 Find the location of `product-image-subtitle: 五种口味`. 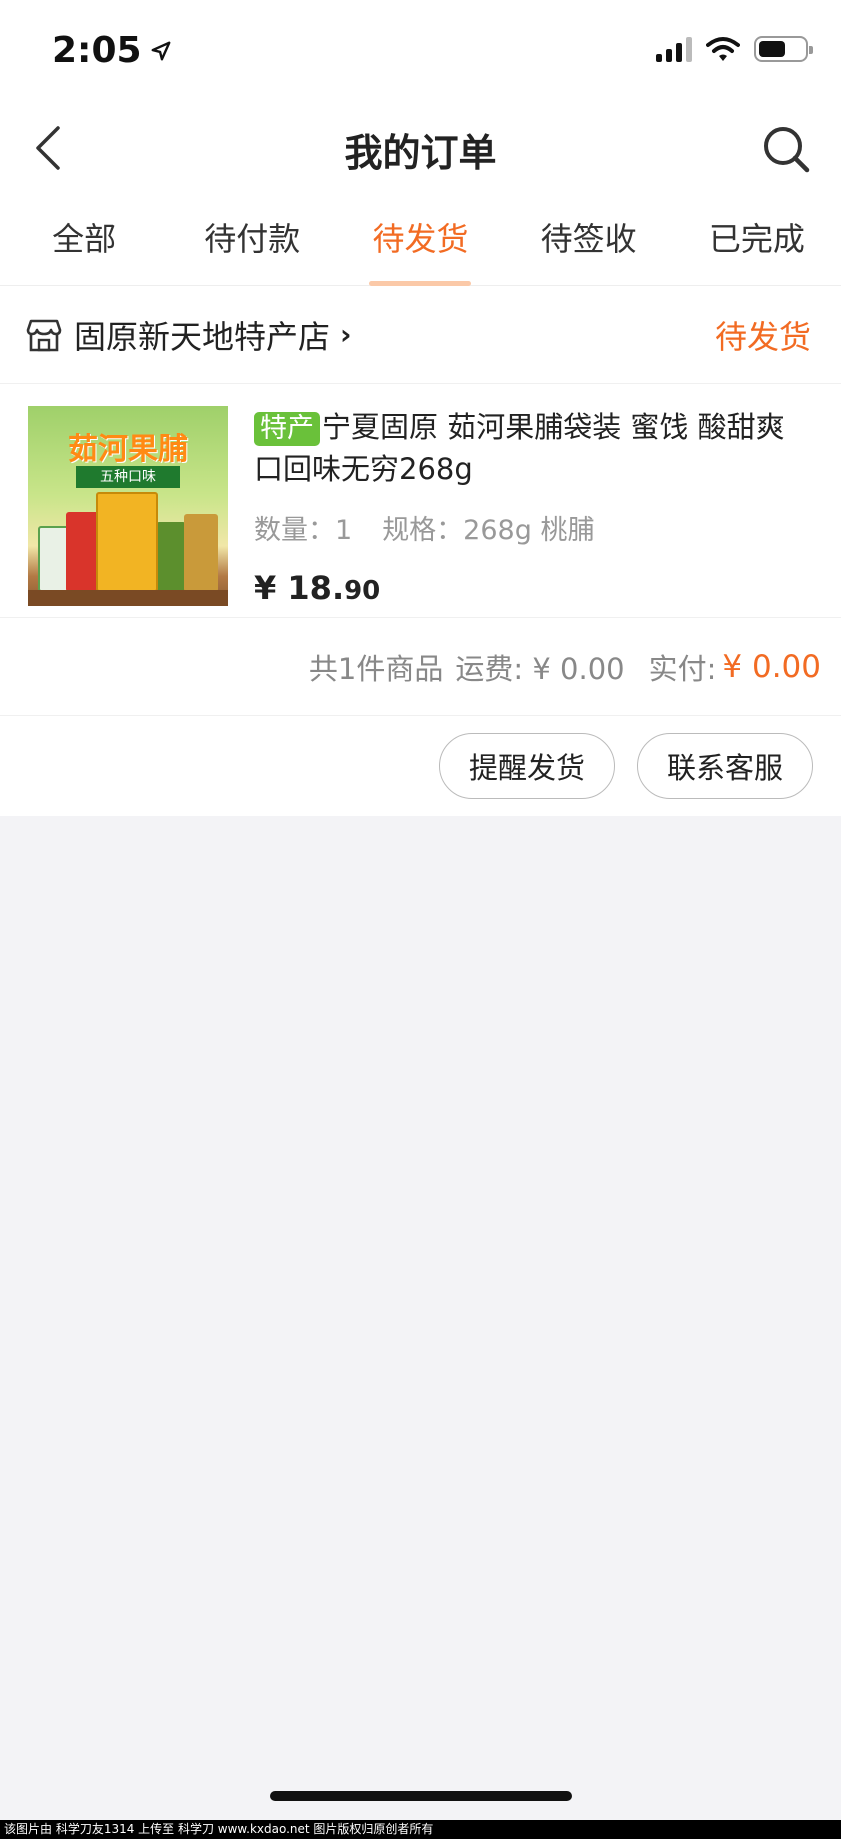

product-image-subtitle: 五种口味 is located at coordinates (128, 477).